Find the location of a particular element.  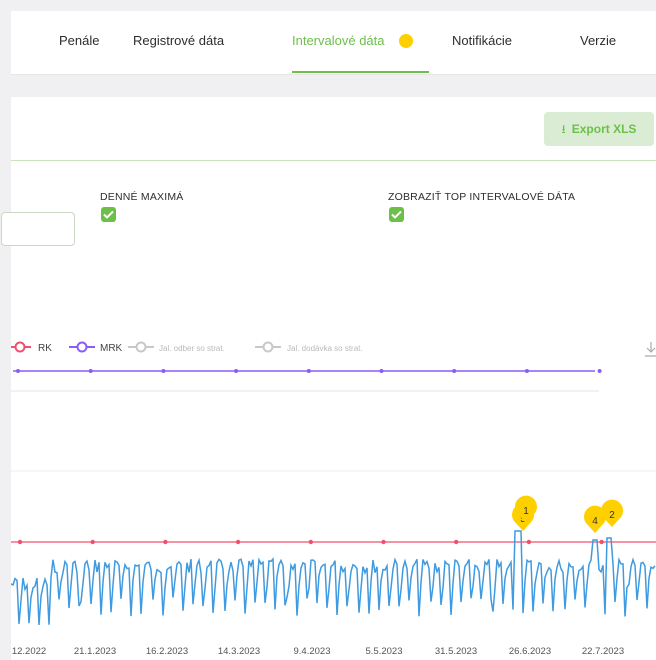

status-dot-icon is located at coordinates (405, 40).